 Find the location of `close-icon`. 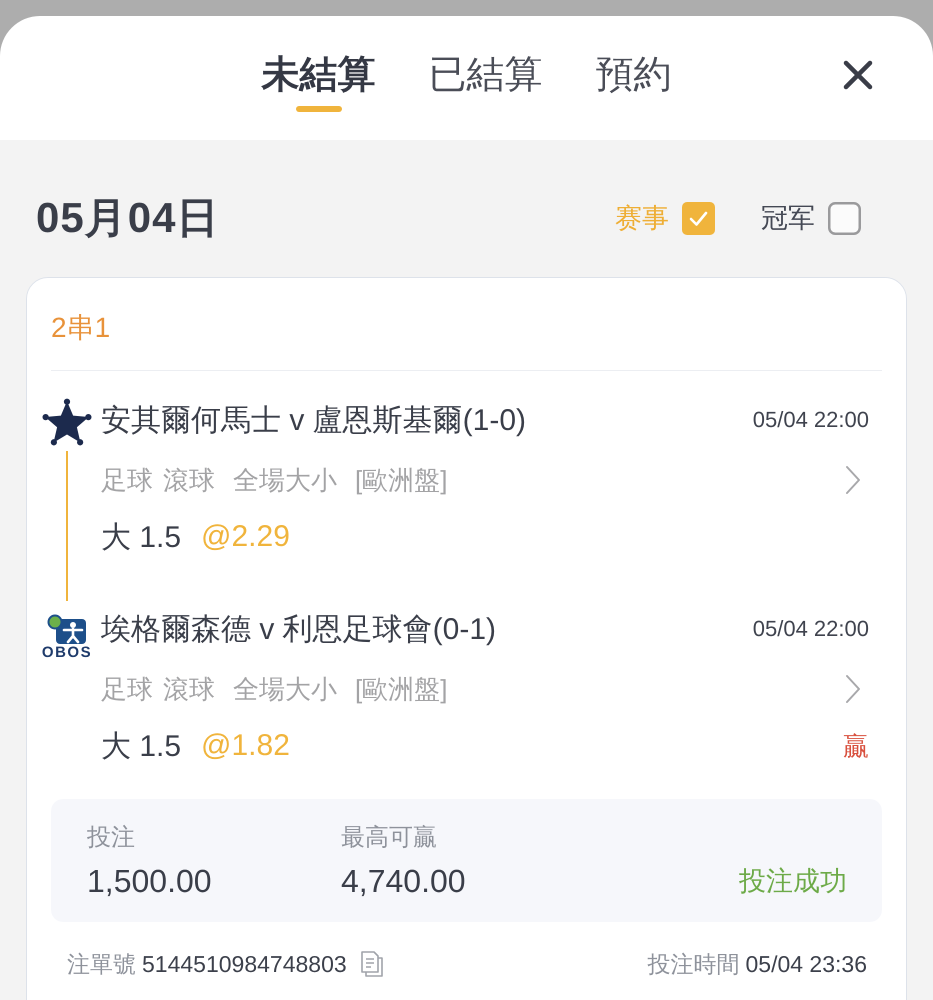

close-icon is located at coordinates (858, 75).